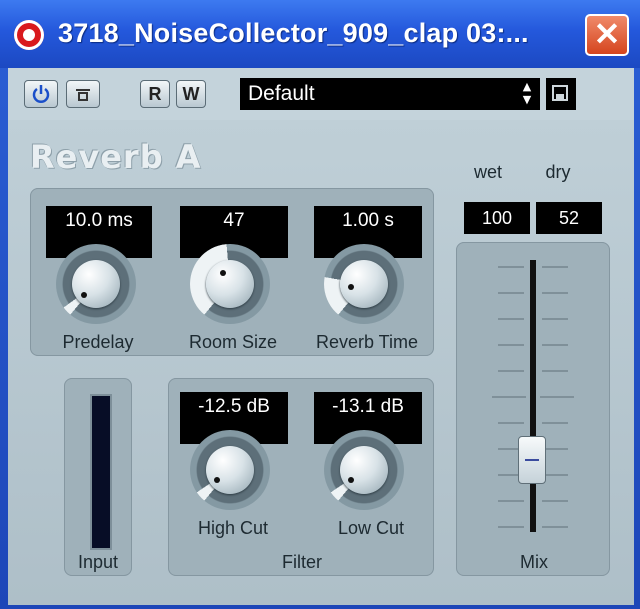 Image resolution: width=640 pixels, height=609 pixels. I want to click on predelay-knob, so click(96, 284).